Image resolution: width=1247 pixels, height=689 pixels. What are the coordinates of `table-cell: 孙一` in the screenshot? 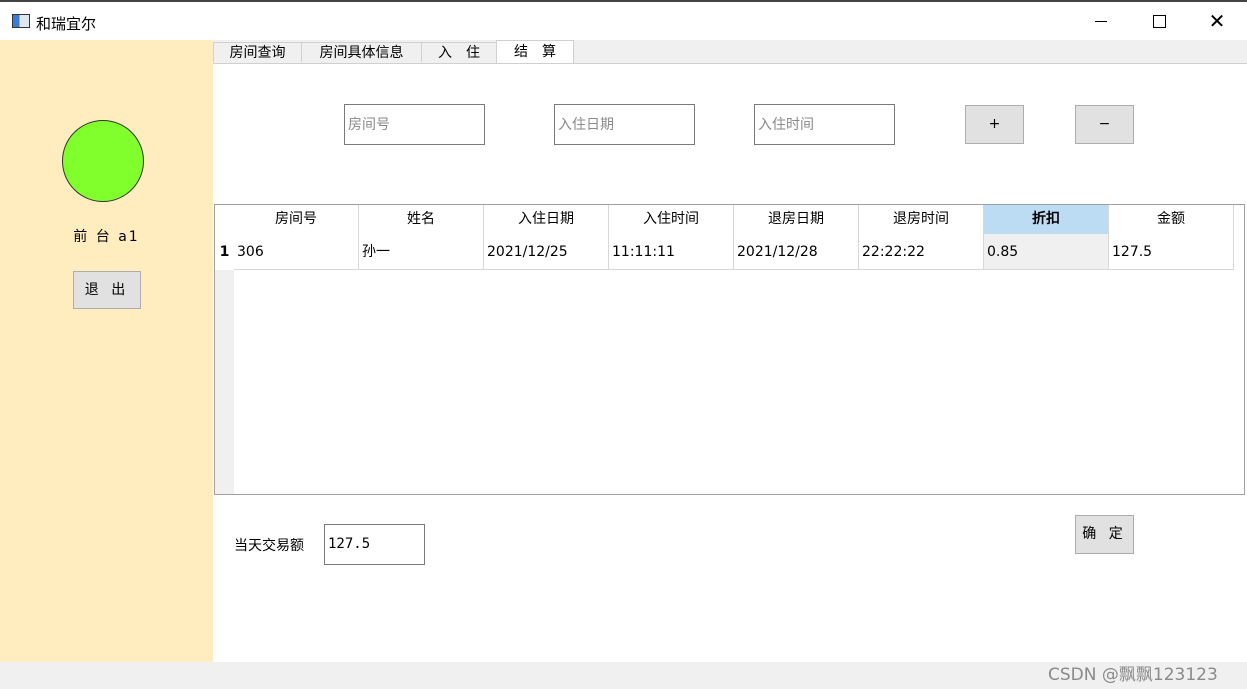 It's located at (421, 252).